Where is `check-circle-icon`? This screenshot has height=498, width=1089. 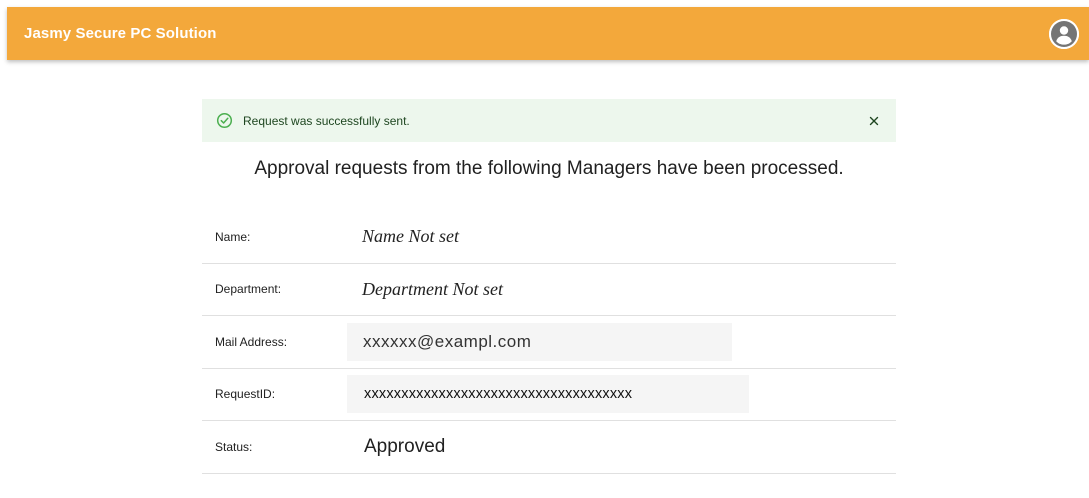 check-circle-icon is located at coordinates (224, 120).